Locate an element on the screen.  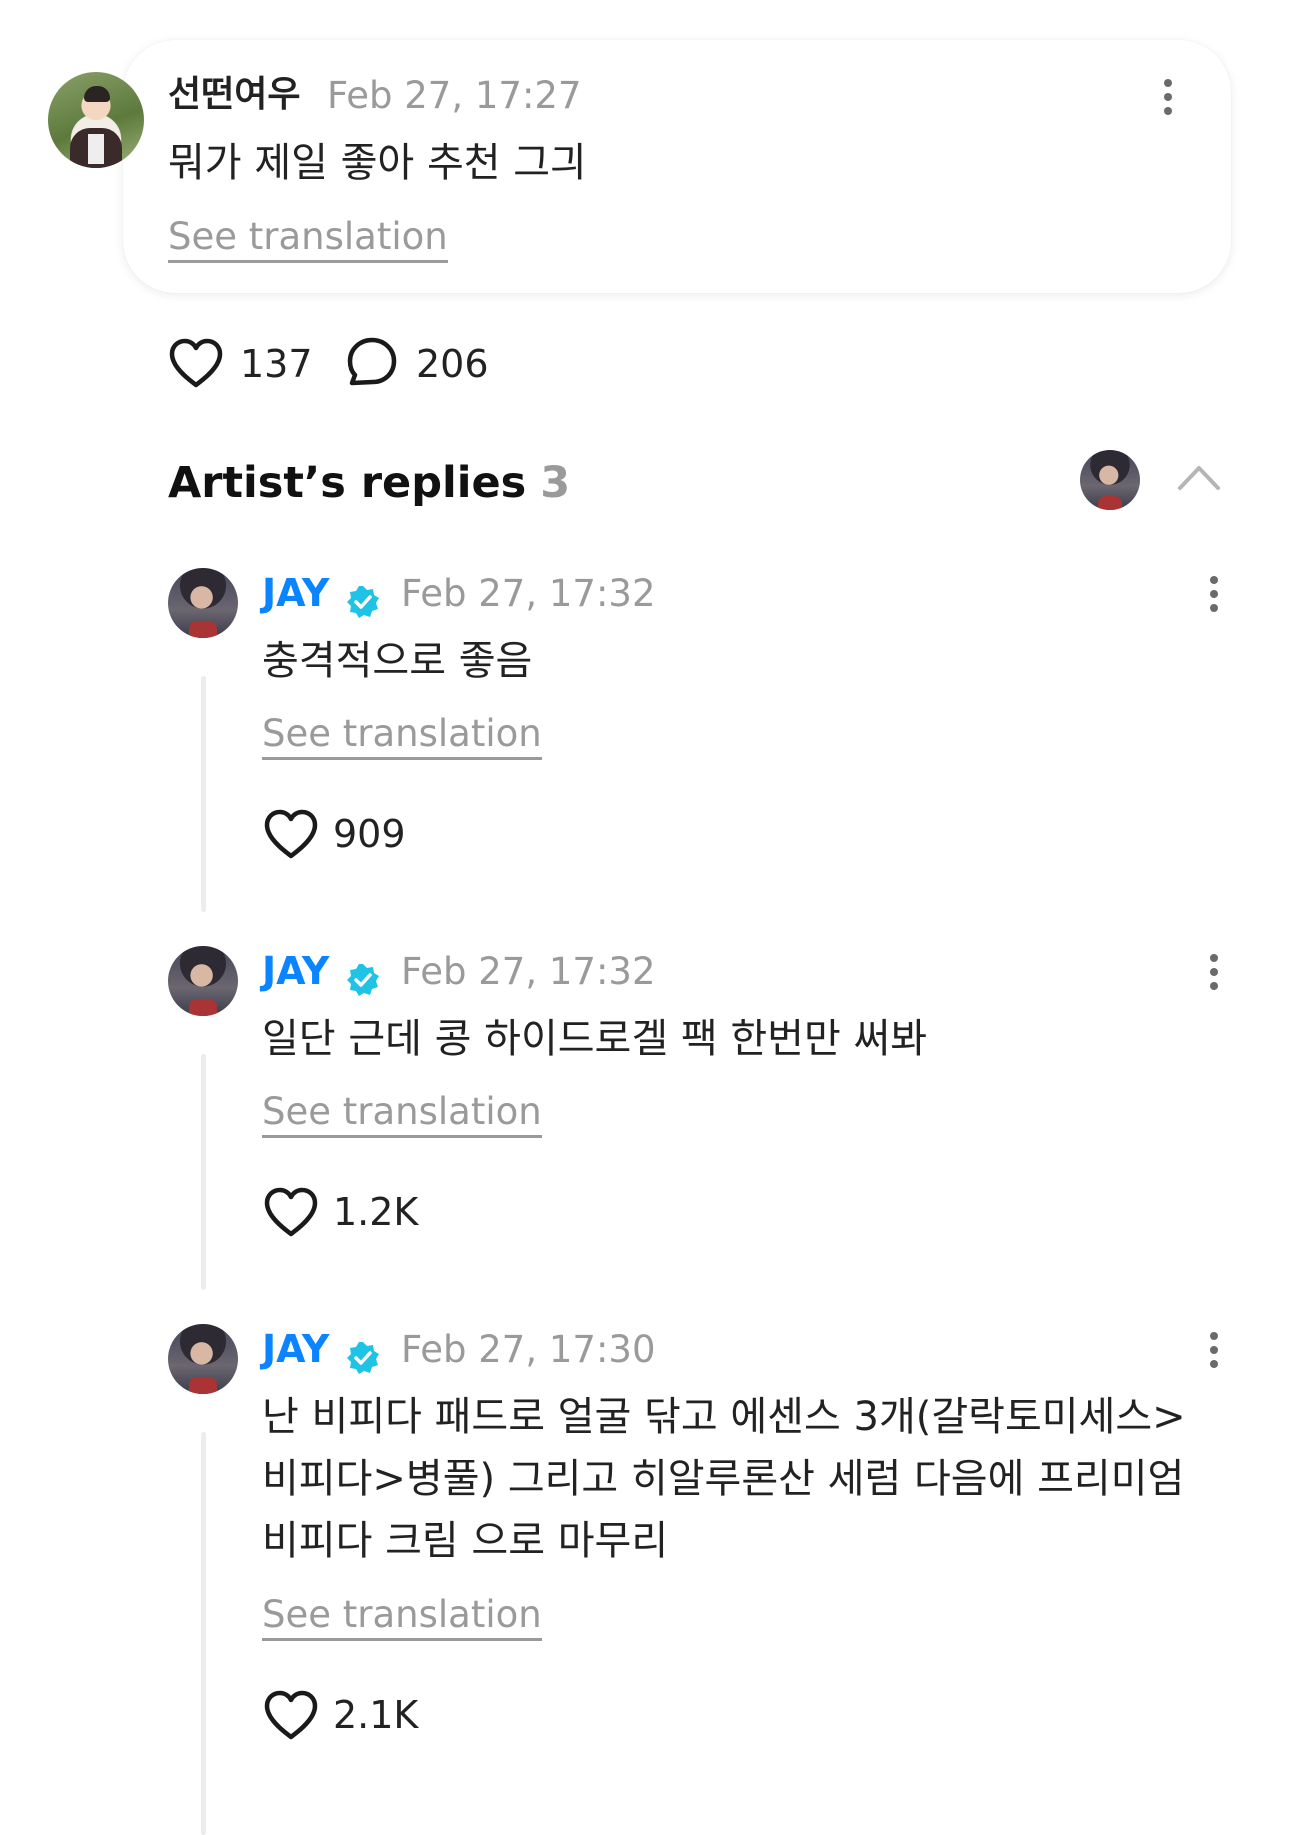
fan-comment-more-icon is located at coordinates (1168, 100).